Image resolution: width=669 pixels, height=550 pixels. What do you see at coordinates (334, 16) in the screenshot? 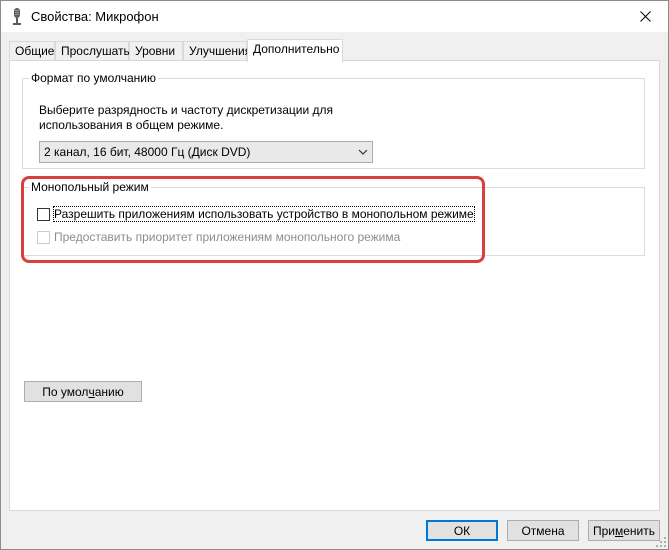
I see `title-bar: Свойства: Микрофон` at bounding box center [334, 16].